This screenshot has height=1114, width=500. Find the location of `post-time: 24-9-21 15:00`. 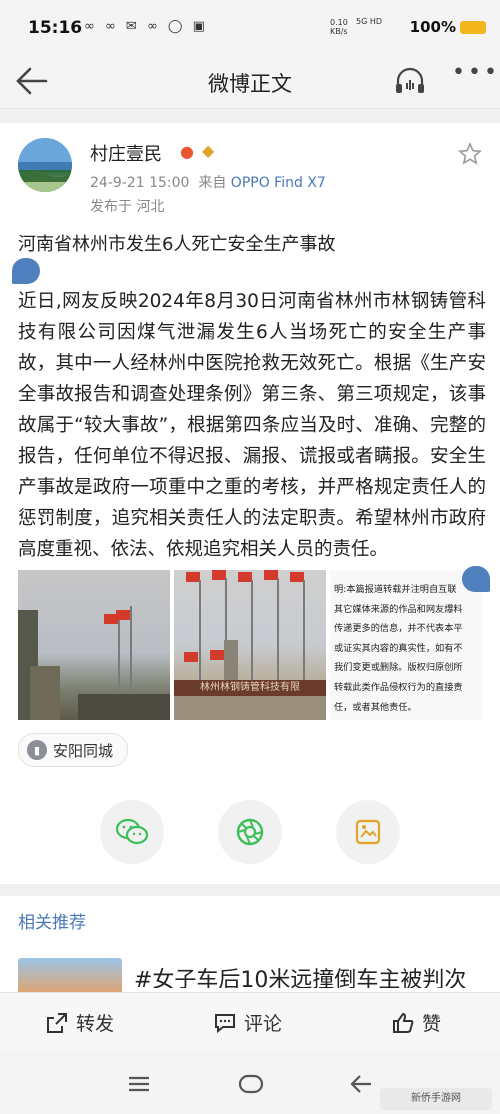

post-time: 24-9-21 15:00 is located at coordinates (140, 183).